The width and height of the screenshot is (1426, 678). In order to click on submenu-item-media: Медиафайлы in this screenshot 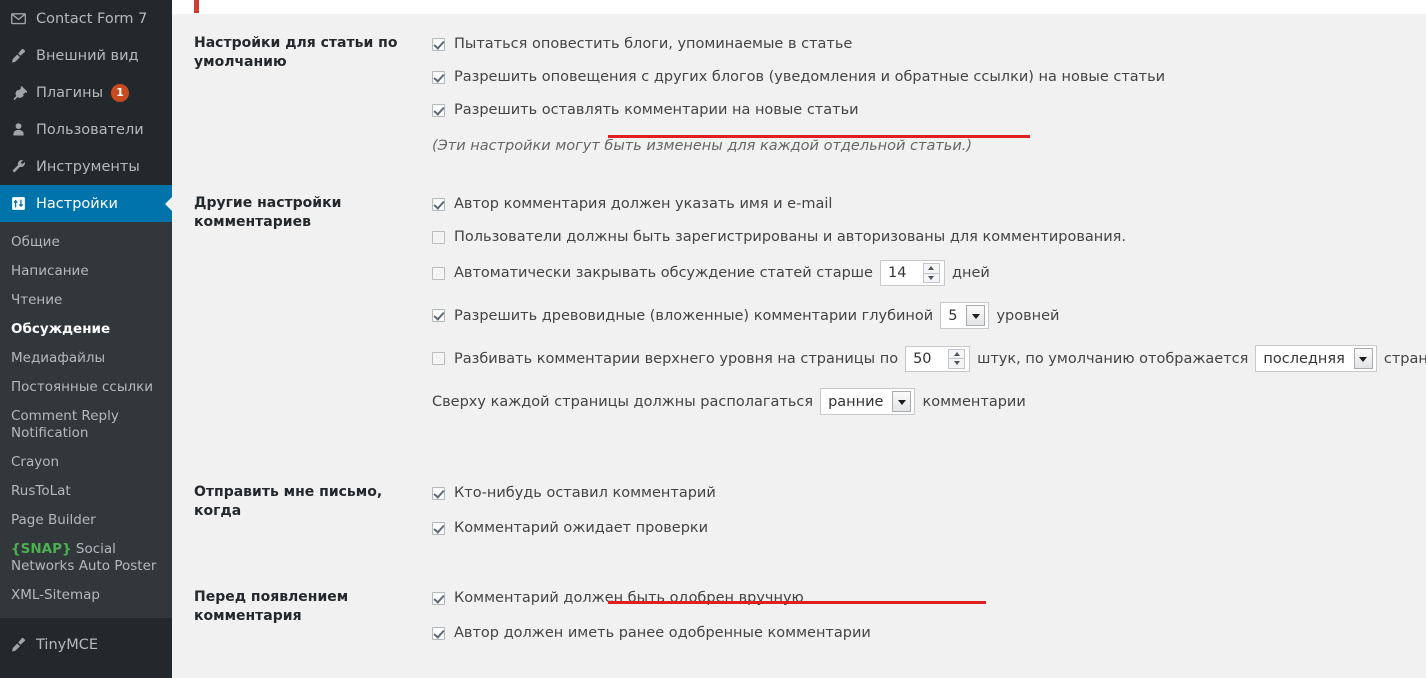, I will do `click(86, 358)`.